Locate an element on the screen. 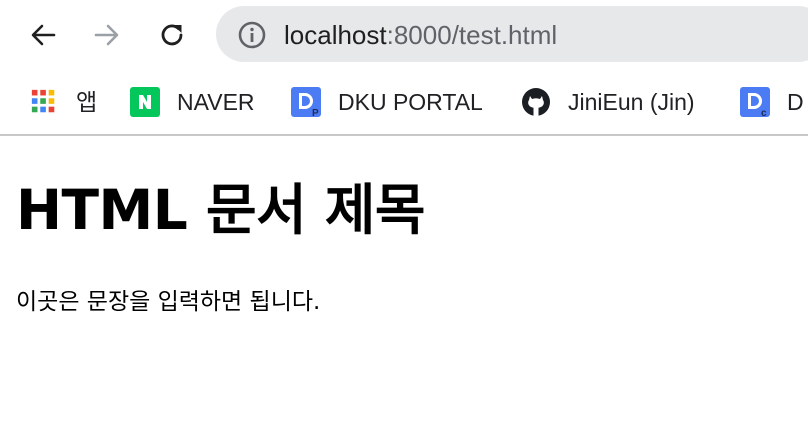 This screenshot has height=438, width=808. reload-button is located at coordinates (172, 35).